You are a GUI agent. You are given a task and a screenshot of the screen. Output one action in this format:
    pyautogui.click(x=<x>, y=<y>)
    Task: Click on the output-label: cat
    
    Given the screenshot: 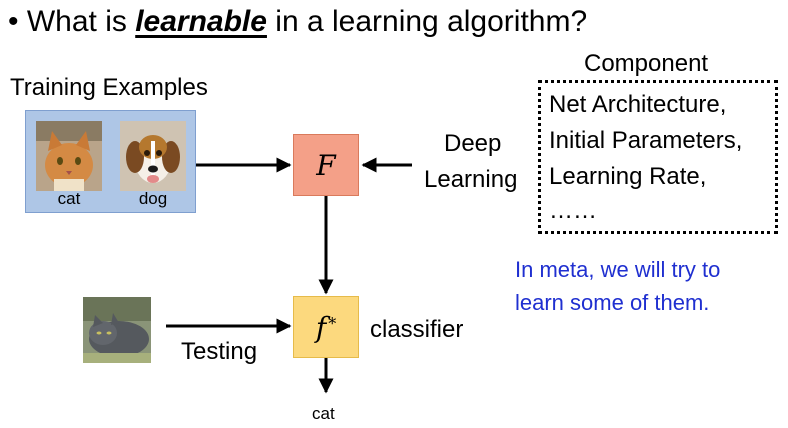 What is the action you would take?
    pyautogui.click(x=323, y=413)
    